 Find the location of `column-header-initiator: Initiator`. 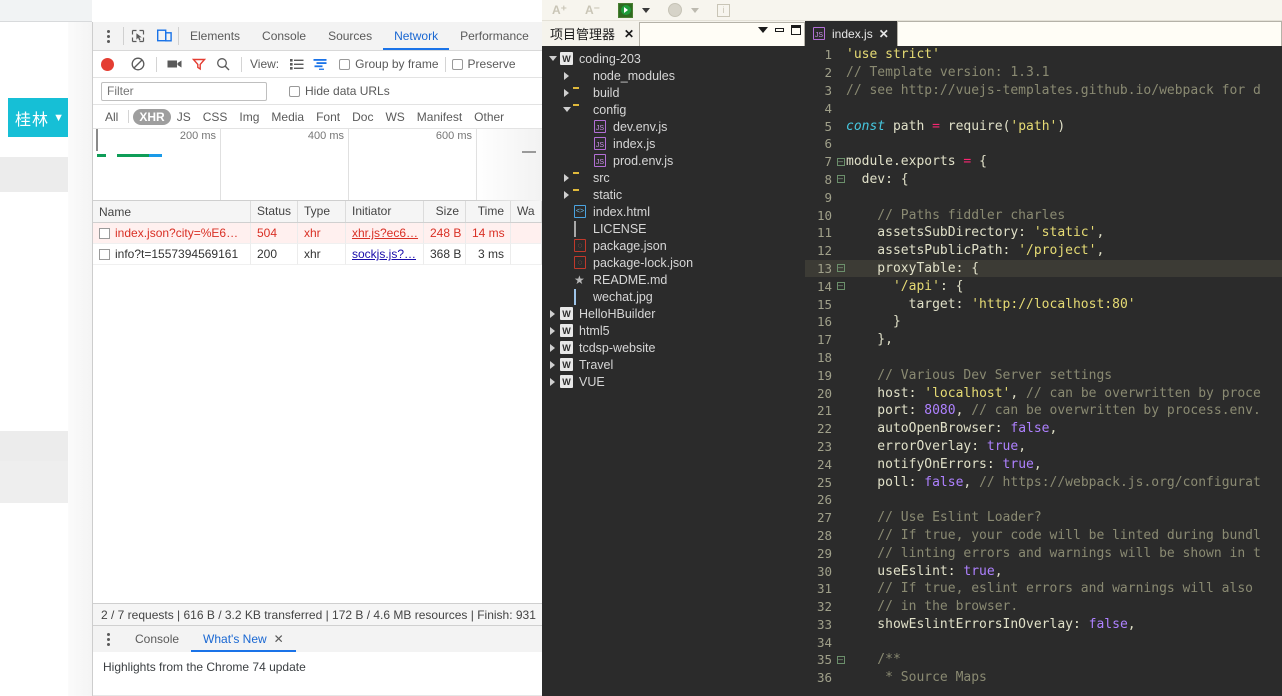

column-header-initiator: Initiator is located at coordinates (385, 211).